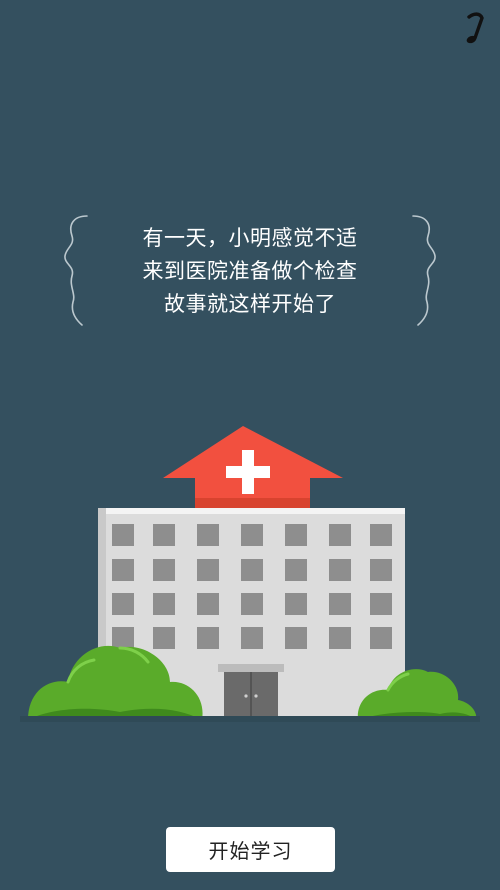  What do you see at coordinates (76, 270) in the screenshot?
I see `left-bracket-decoration` at bounding box center [76, 270].